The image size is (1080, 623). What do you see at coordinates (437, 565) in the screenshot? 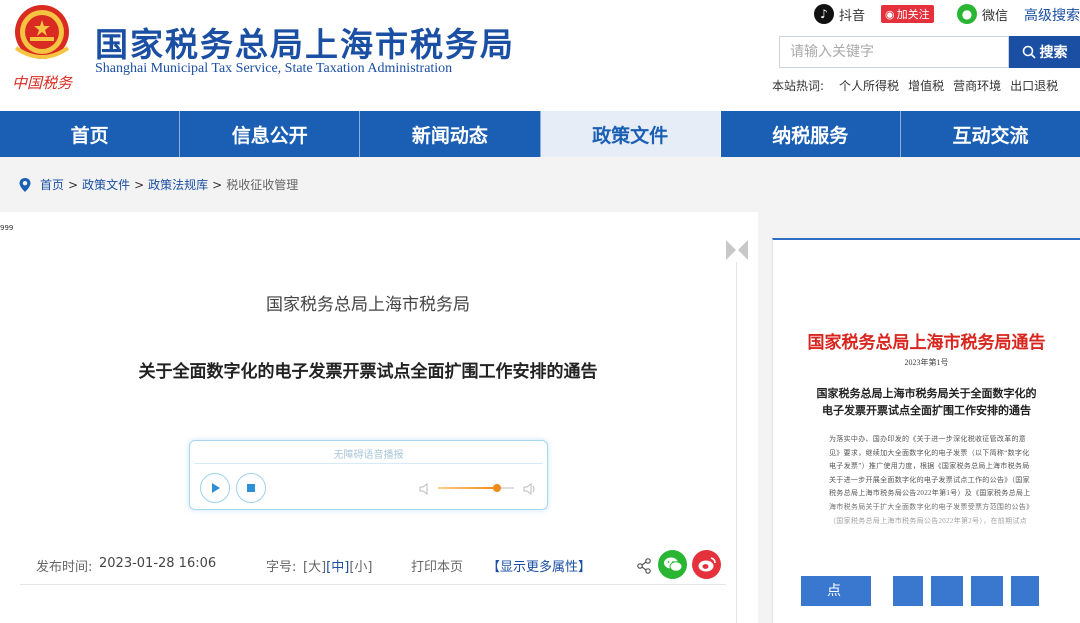
I see `print-link: 打印本页` at bounding box center [437, 565].